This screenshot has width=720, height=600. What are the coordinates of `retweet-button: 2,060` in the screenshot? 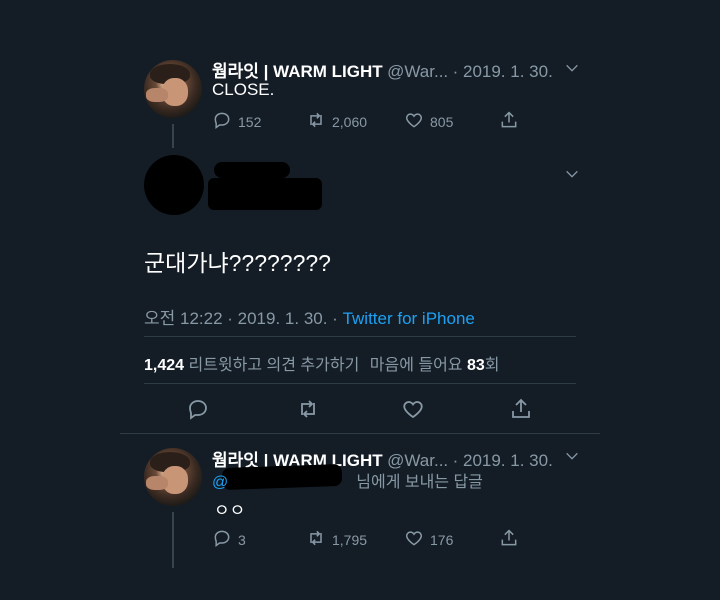 It's located at (336, 121).